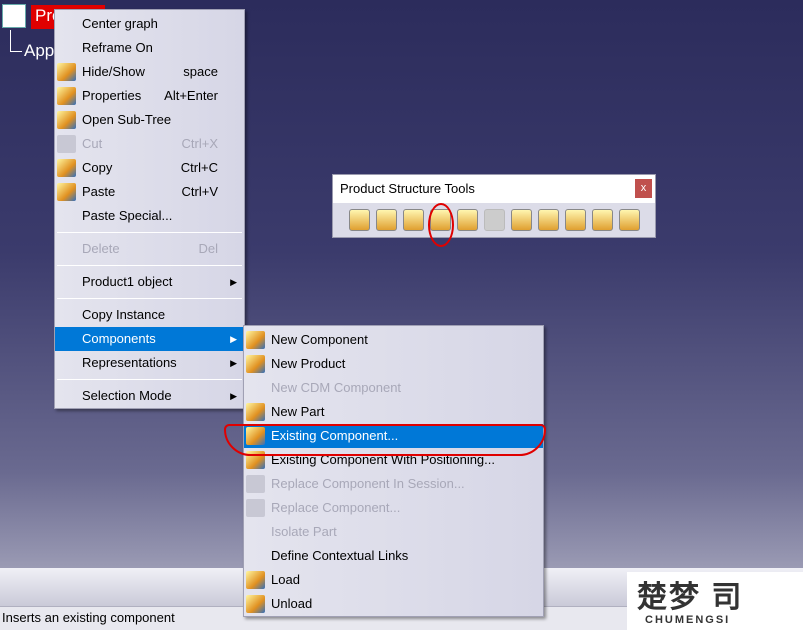 Image resolution: width=803 pixels, height=630 pixels. Describe the element at coordinates (149, 96) in the screenshot. I see `menu-item-properties: Properties Alt+Enter` at that location.